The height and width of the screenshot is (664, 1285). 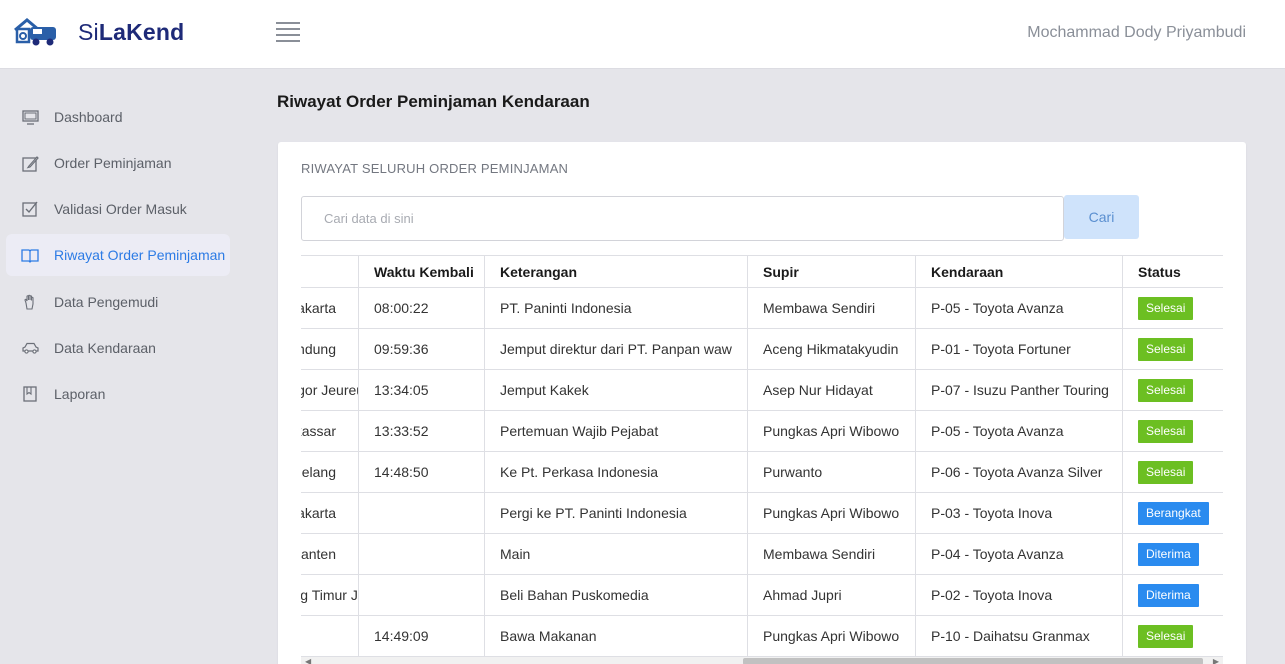 What do you see at coordinates (30, 255) in the screenshot?
I see `book-icon` at bounding box center [30, 255].